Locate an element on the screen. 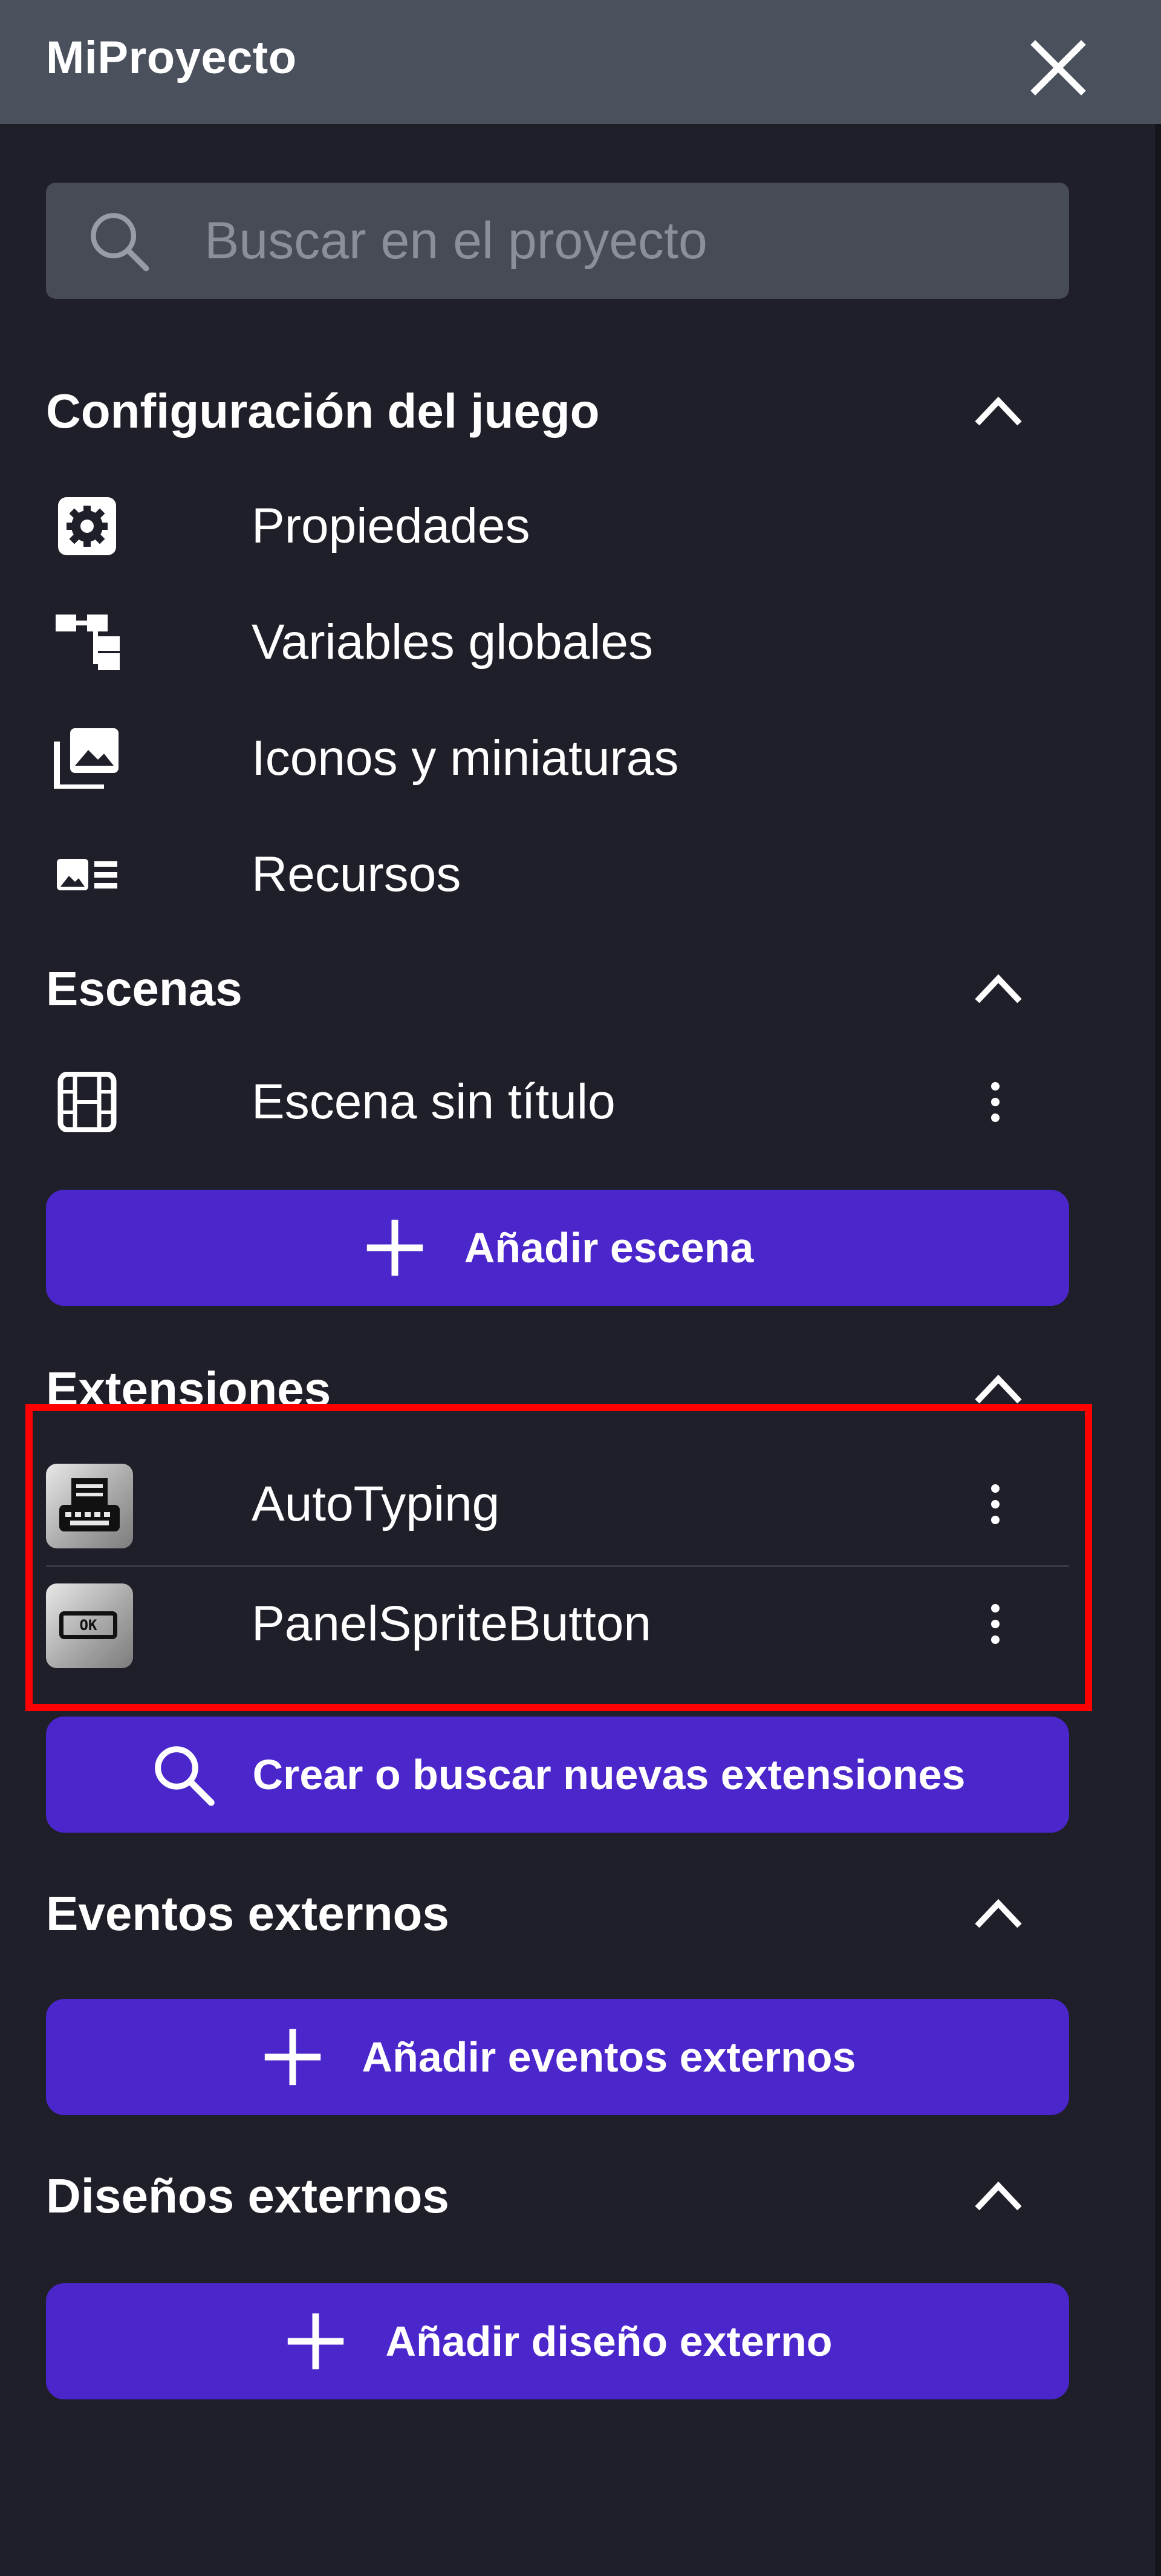  menu-item-label: Iconos y miniaturas is located at coordinates (465, 758).